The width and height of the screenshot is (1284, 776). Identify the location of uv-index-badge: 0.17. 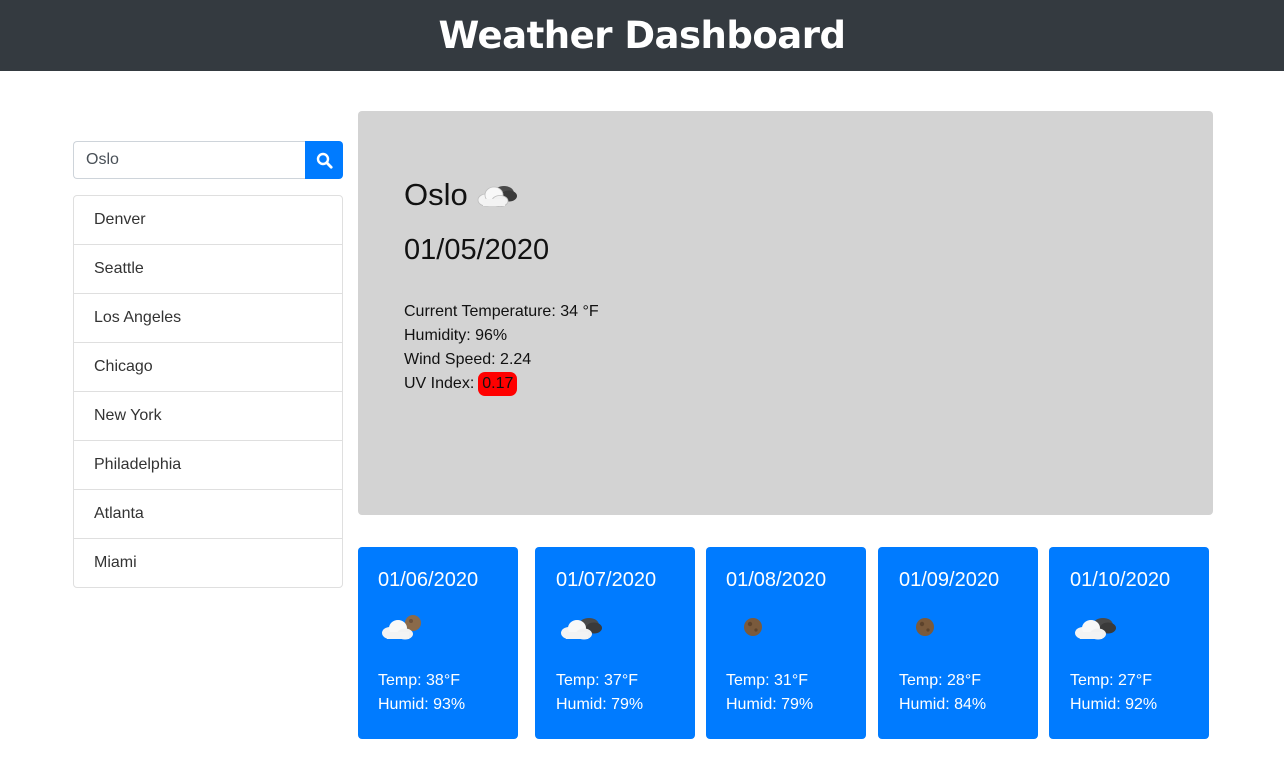
(498, 384).